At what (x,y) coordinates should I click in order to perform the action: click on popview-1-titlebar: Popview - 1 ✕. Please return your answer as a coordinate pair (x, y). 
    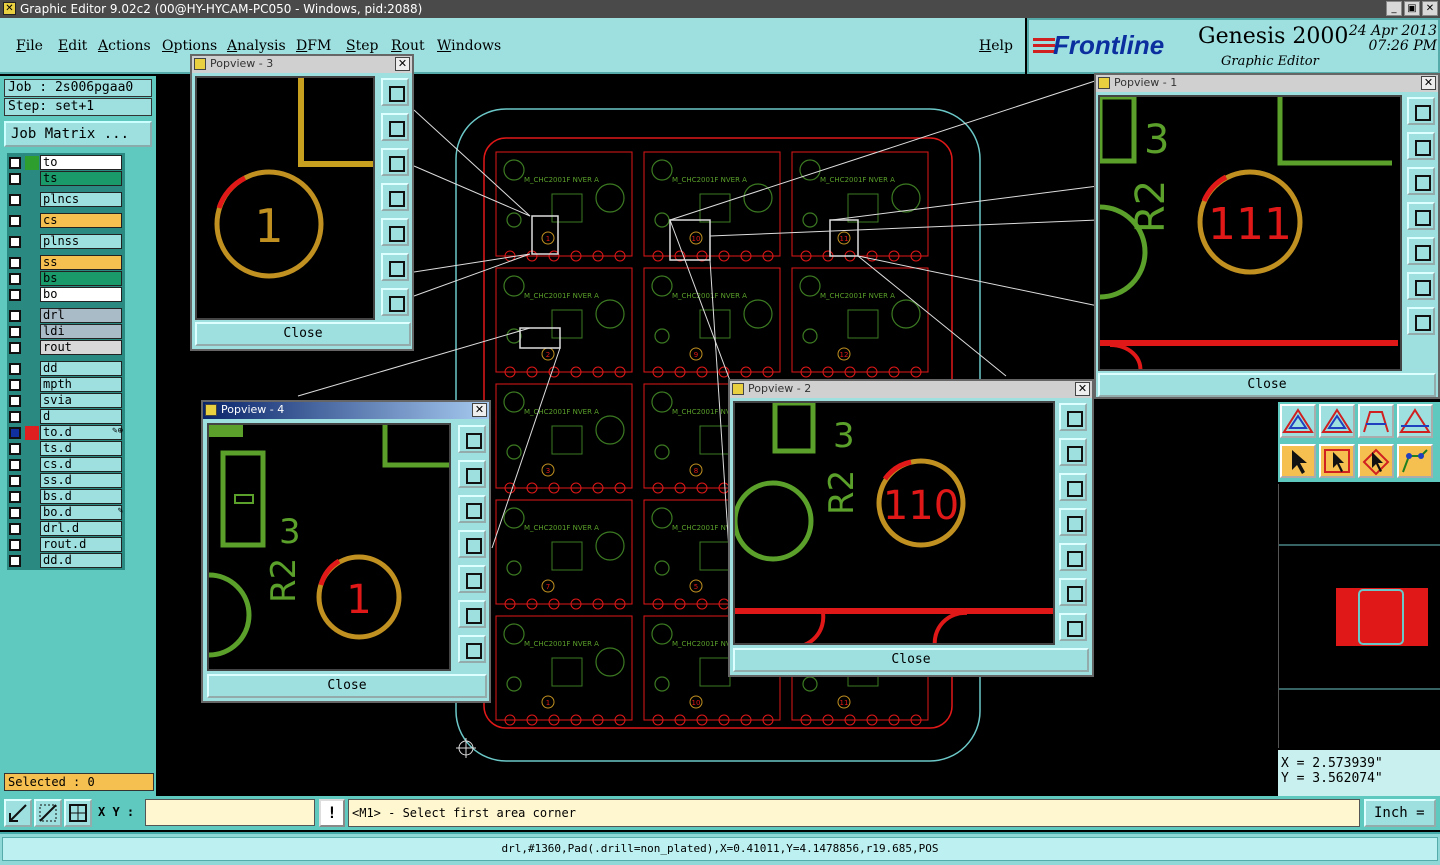
    Looking at the image, I should click on (1267, 83).